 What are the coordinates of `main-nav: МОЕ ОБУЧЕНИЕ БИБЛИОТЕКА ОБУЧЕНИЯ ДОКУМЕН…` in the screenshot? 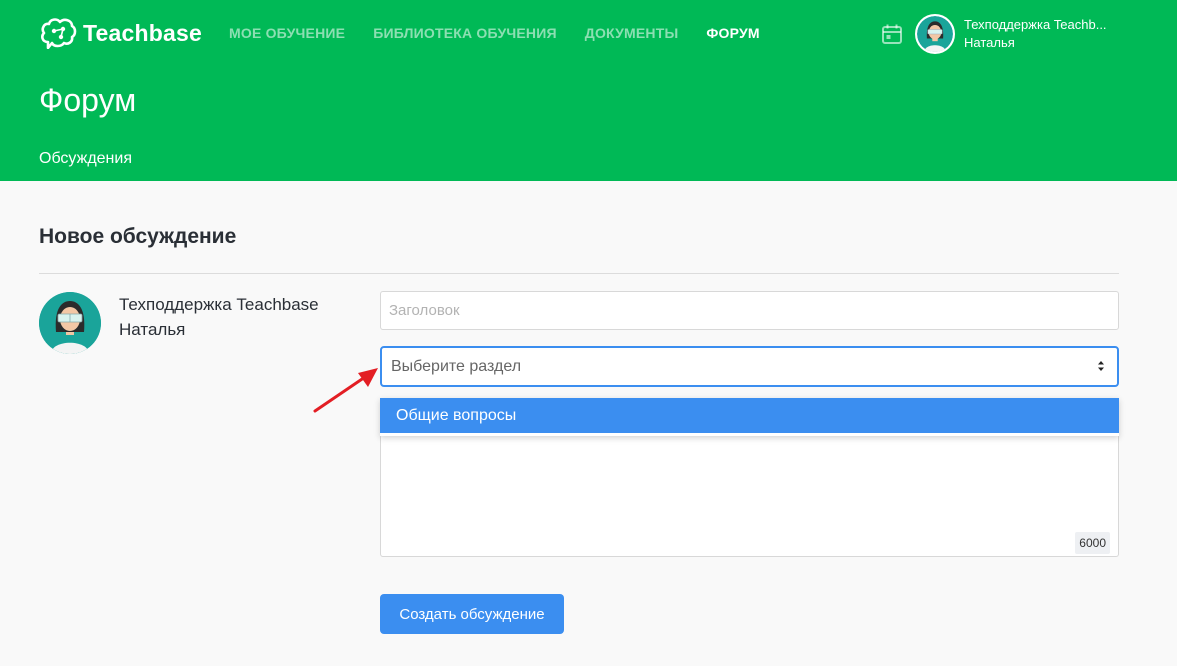 It's located at (508, 33).